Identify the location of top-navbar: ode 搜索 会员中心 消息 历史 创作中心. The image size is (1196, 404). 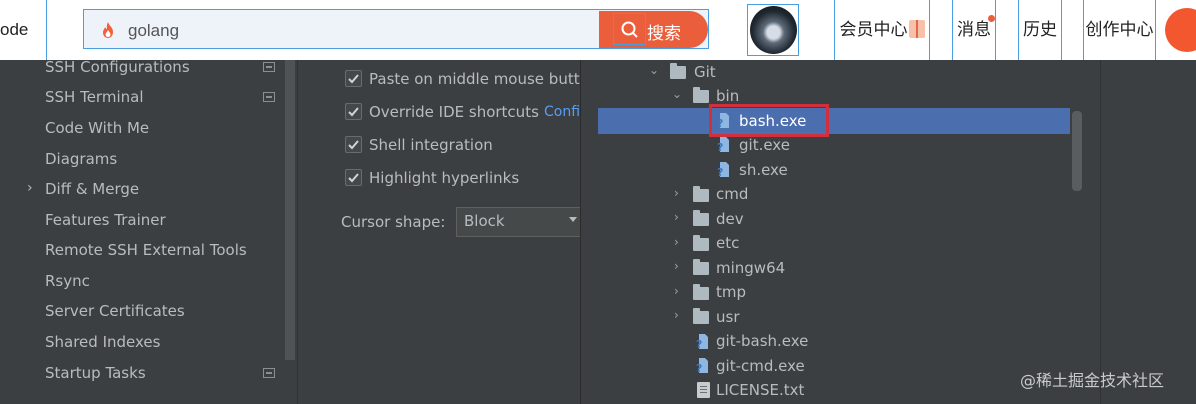
(598, 30).